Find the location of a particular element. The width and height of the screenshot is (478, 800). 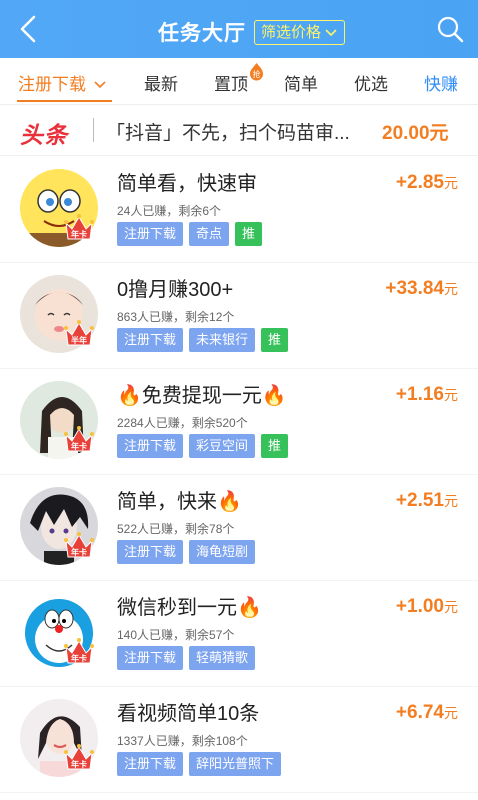

task-reward: +33.84元 is located at coordinates (421, 289).